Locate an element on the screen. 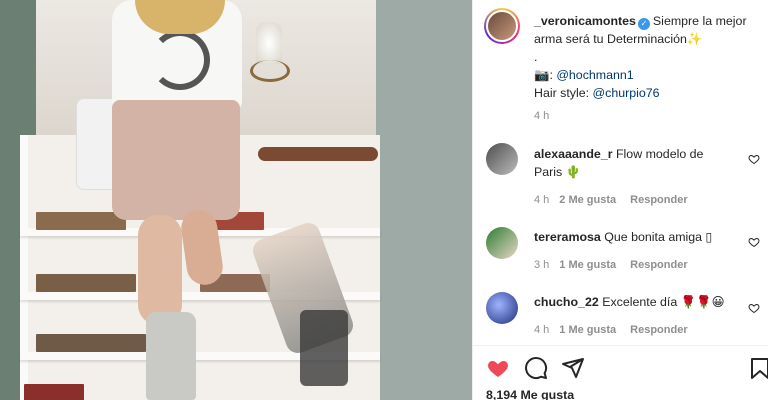  share-icon is located at coordinates (573, 368).